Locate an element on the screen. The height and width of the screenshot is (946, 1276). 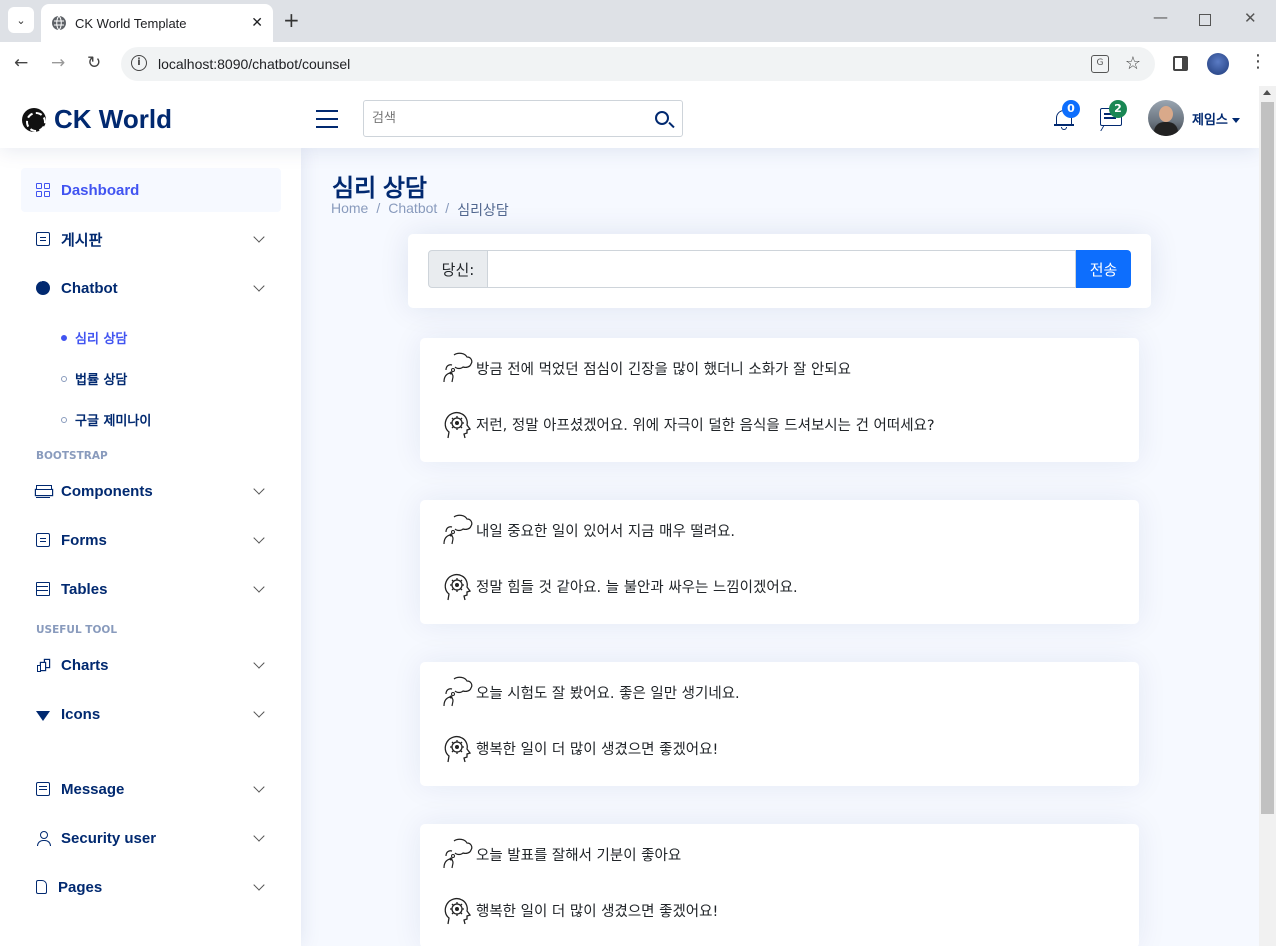
sidebar-toggle-icon is located at coordinates (327, 119).